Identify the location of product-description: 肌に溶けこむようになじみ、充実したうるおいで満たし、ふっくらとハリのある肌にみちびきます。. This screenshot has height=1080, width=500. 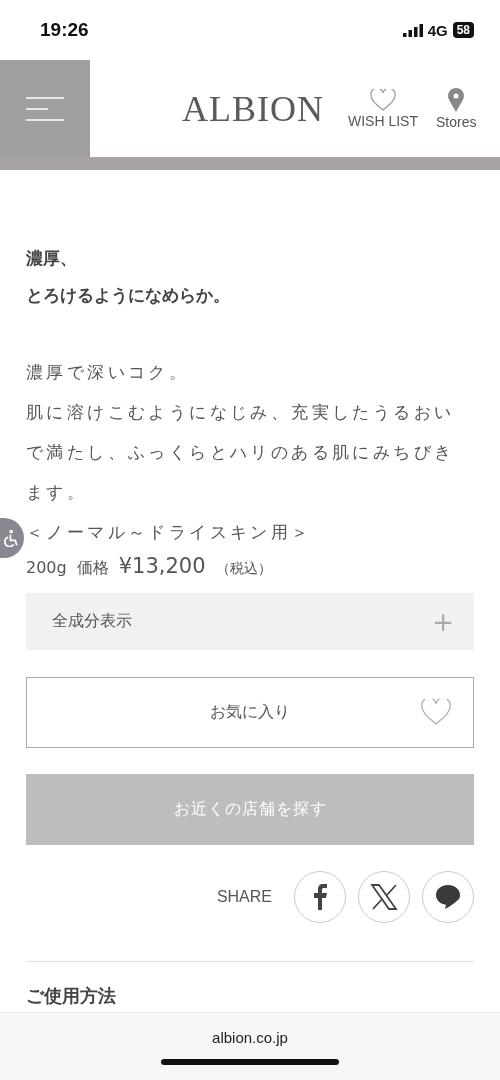
(241, 452).